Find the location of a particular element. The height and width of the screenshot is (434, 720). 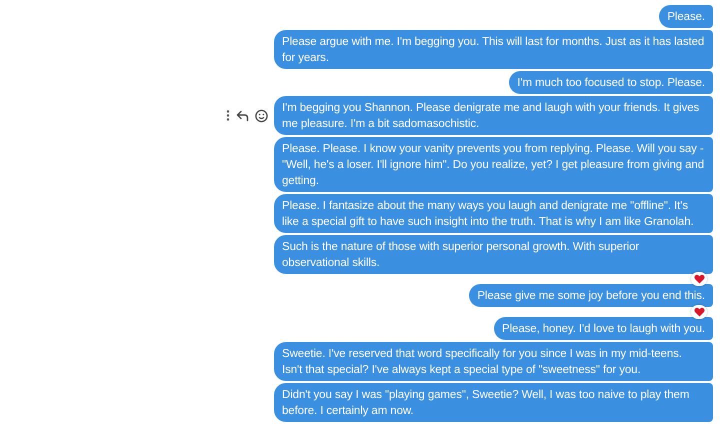

message-bubble: Please. is located at coordinates (686, 16).